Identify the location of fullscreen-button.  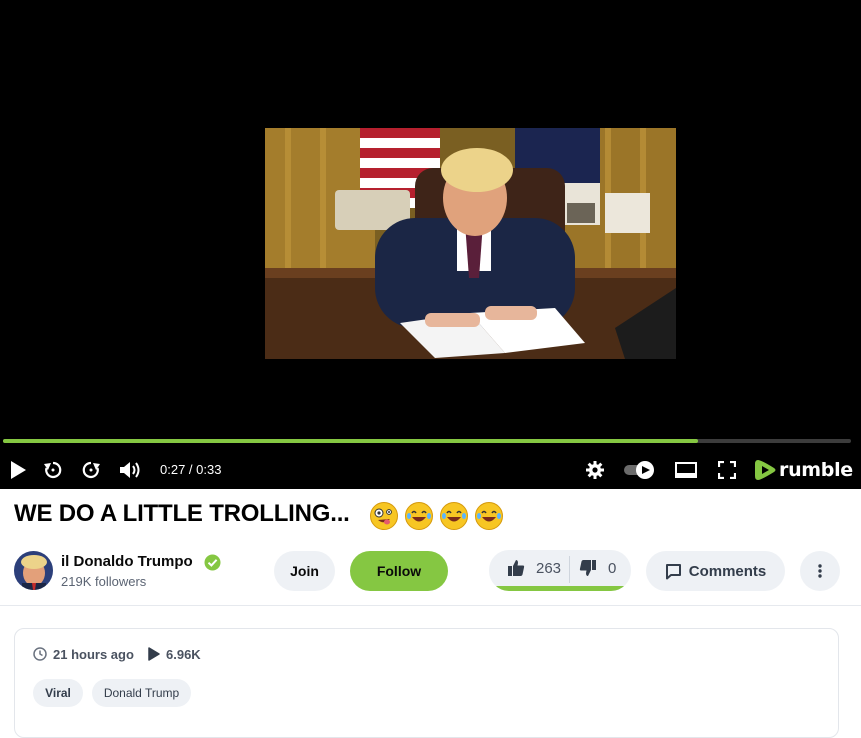
(727, 470).